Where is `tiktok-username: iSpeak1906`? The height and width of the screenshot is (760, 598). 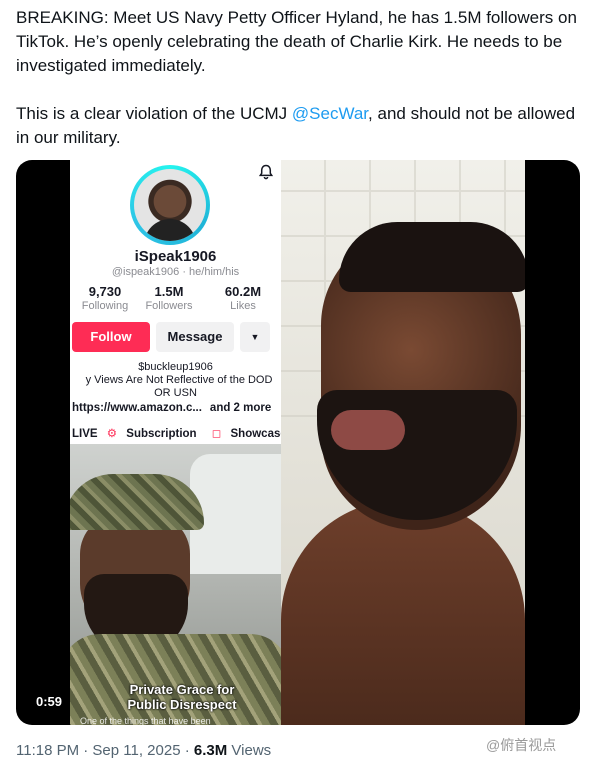 tiktok-username: iSpeak1906 is located at coordinates (175, 256).